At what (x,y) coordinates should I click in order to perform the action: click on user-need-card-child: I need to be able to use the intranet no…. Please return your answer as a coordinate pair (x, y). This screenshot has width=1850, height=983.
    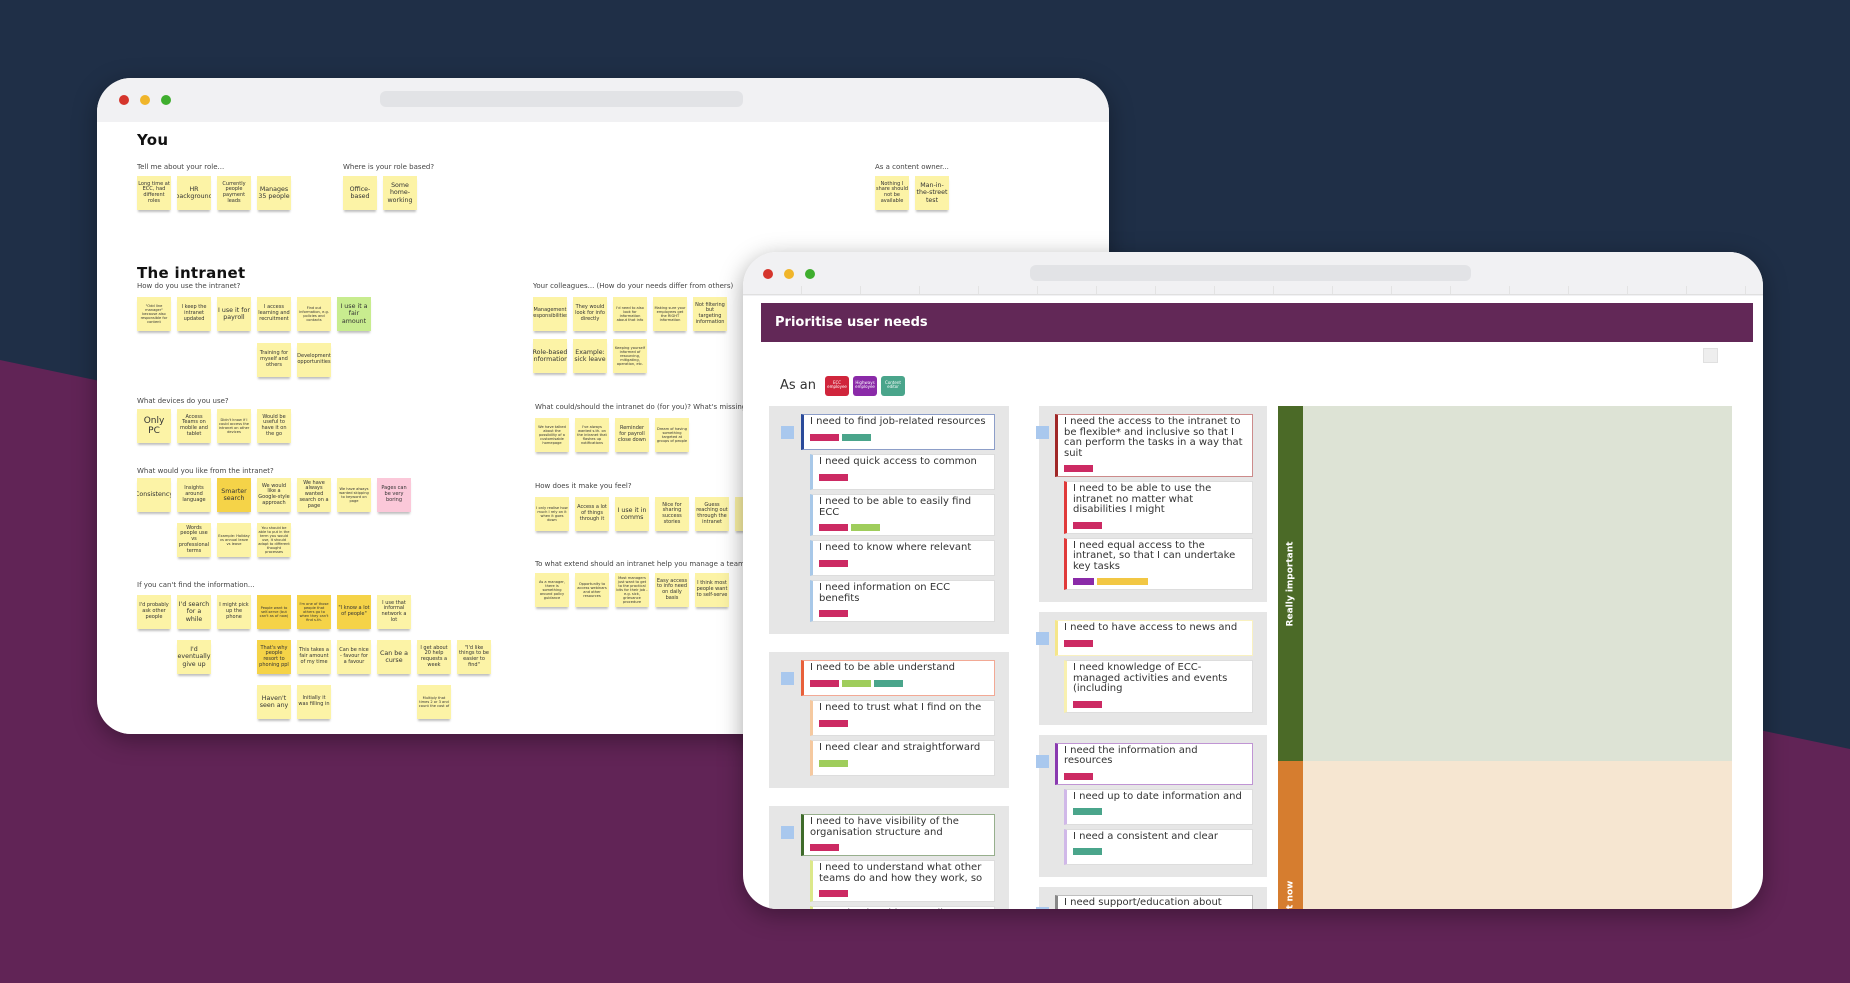
    Looking at the image, I should click on (1158, 507).